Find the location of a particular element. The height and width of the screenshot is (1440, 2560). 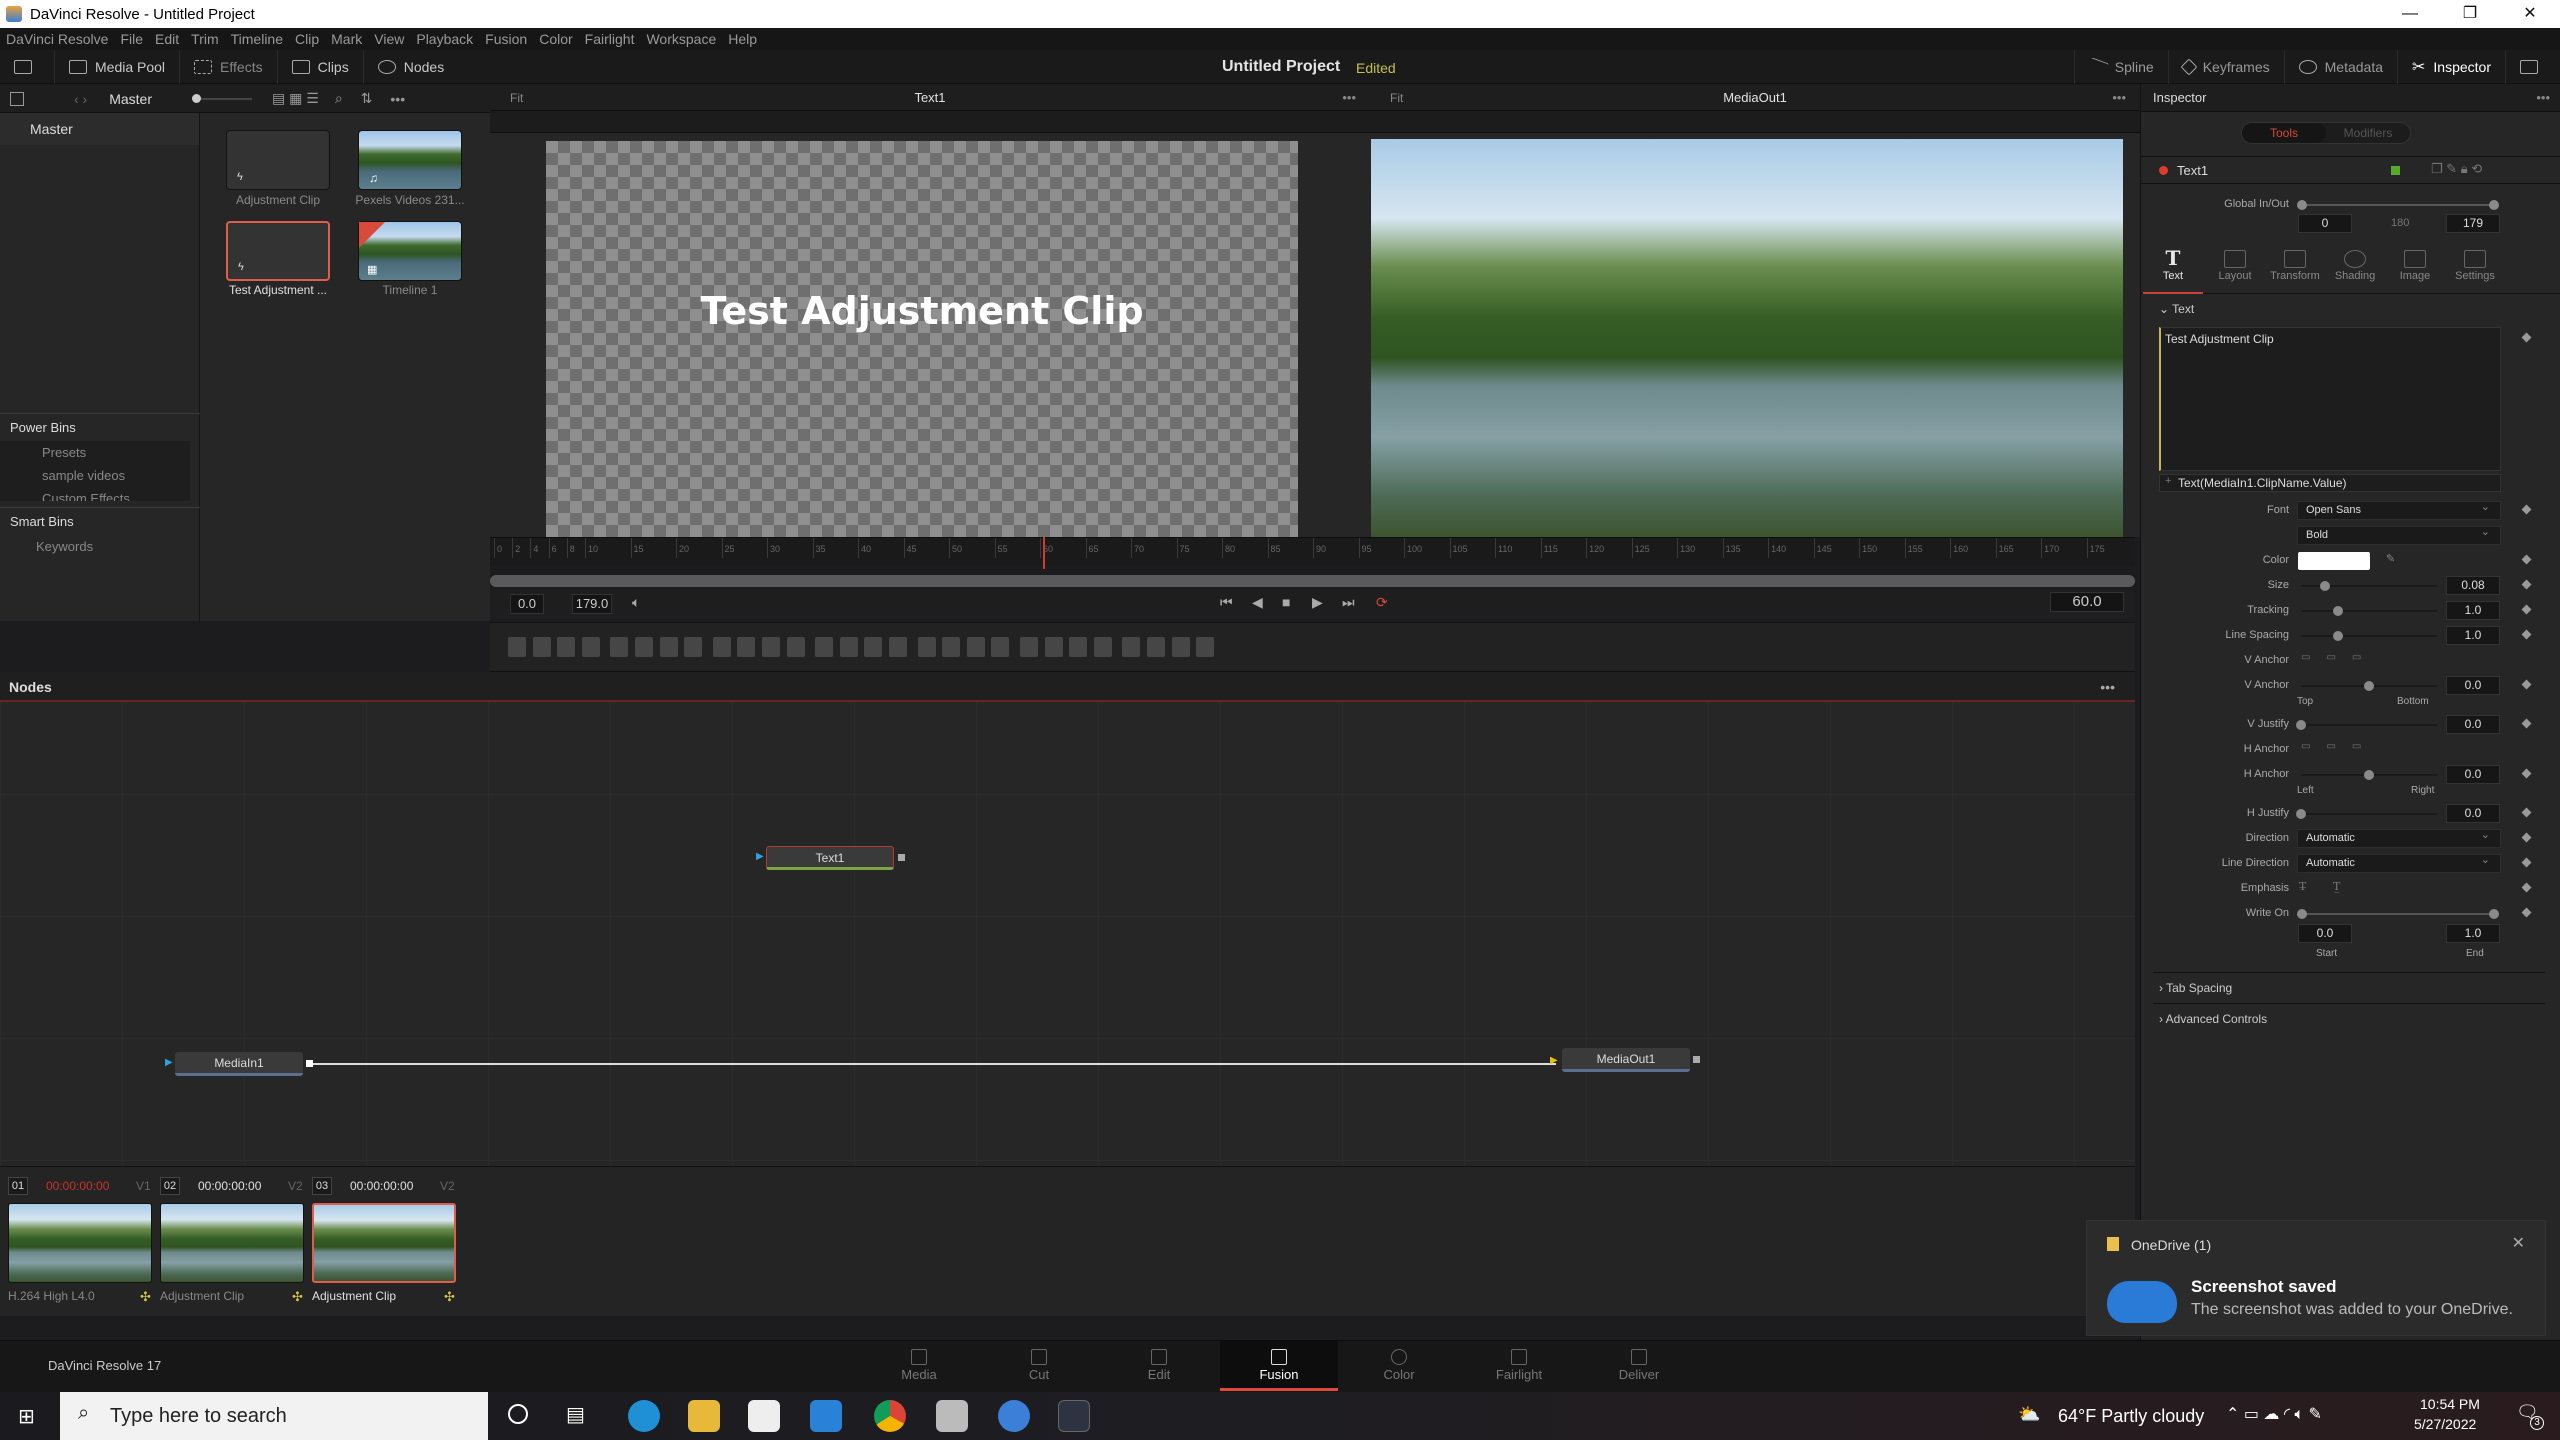

line-direction-dropdown: Automatic is located at coordinates (2399, 862).